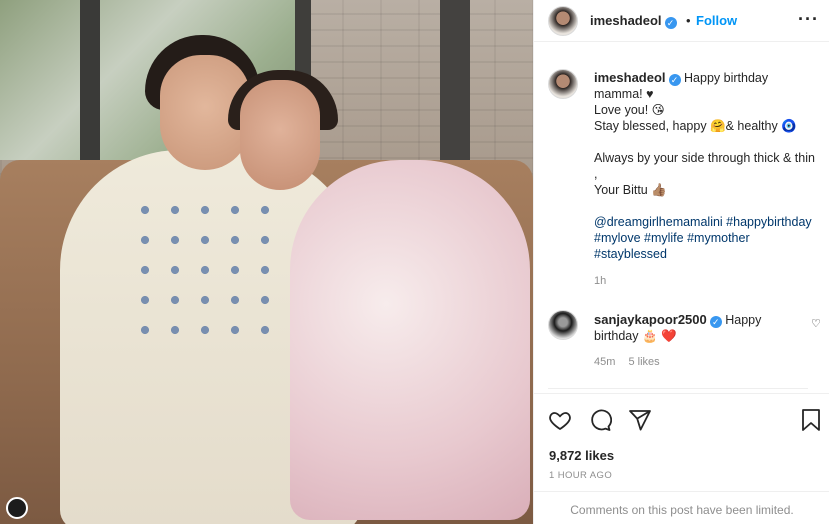 The width and height of the screenshot is (829, 524). Describe the element at coordinates (811, 420) in the screenshot. I see `bookmark-icon` at that location.